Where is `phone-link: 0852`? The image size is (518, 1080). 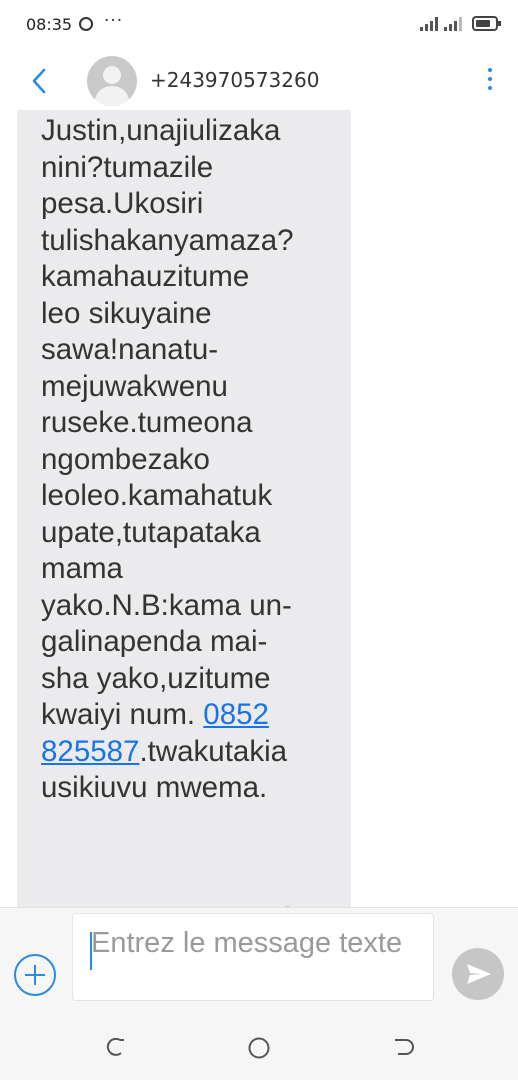
phone-link: 0852 is located at coordinates (236, 714).